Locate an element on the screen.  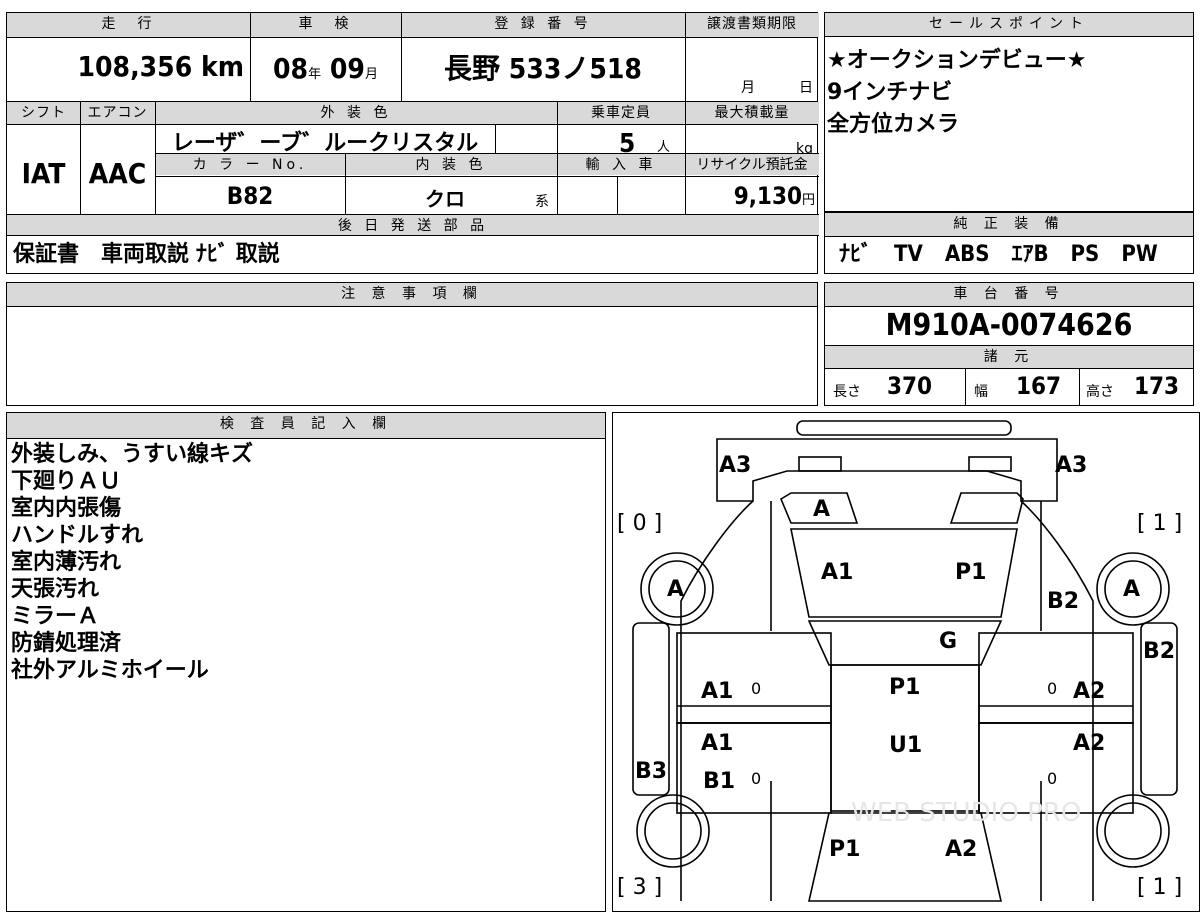
bracket-front-left: [ 0 ] is located at coordinates (640, 523).